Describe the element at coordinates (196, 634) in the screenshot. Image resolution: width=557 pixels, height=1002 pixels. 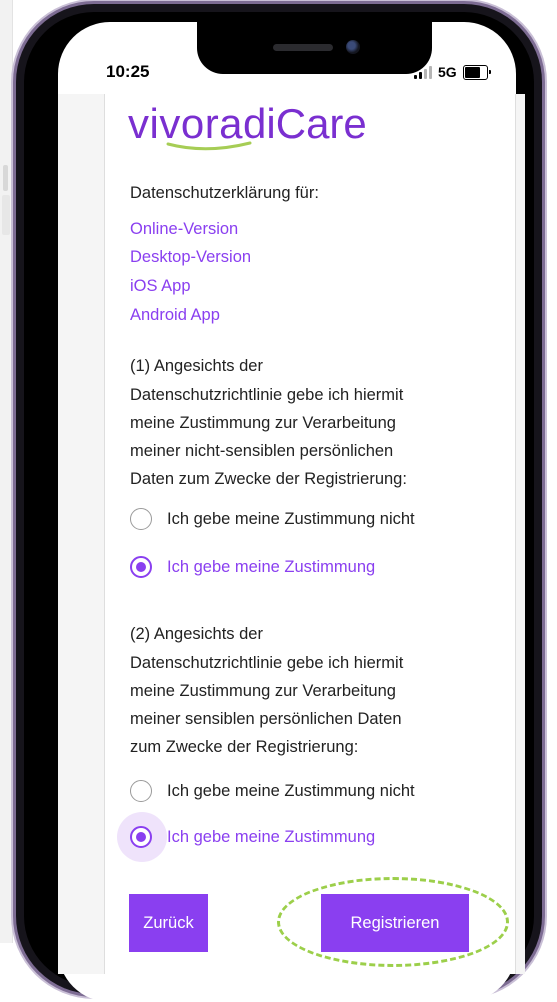
I see `consent2-line: (2) Angesichts der` at that location.